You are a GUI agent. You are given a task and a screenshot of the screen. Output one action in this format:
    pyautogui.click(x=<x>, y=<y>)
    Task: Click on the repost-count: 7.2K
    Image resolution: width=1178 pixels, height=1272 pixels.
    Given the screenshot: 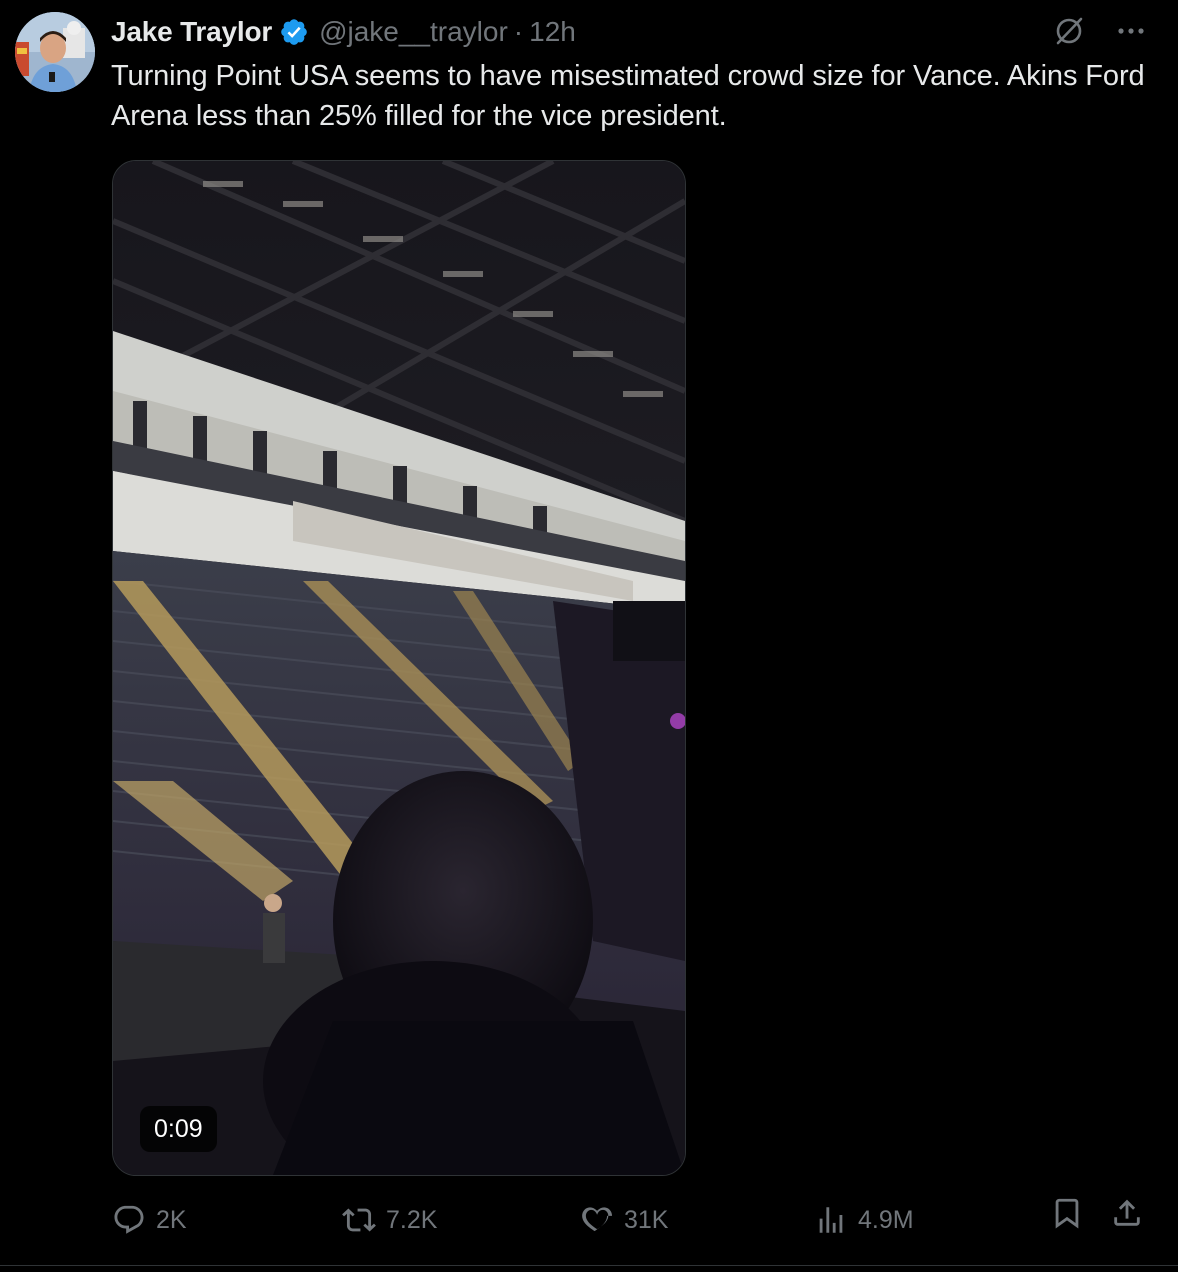 What is the action you would take?
    pyautogui.click(x=412, y=1220)
    